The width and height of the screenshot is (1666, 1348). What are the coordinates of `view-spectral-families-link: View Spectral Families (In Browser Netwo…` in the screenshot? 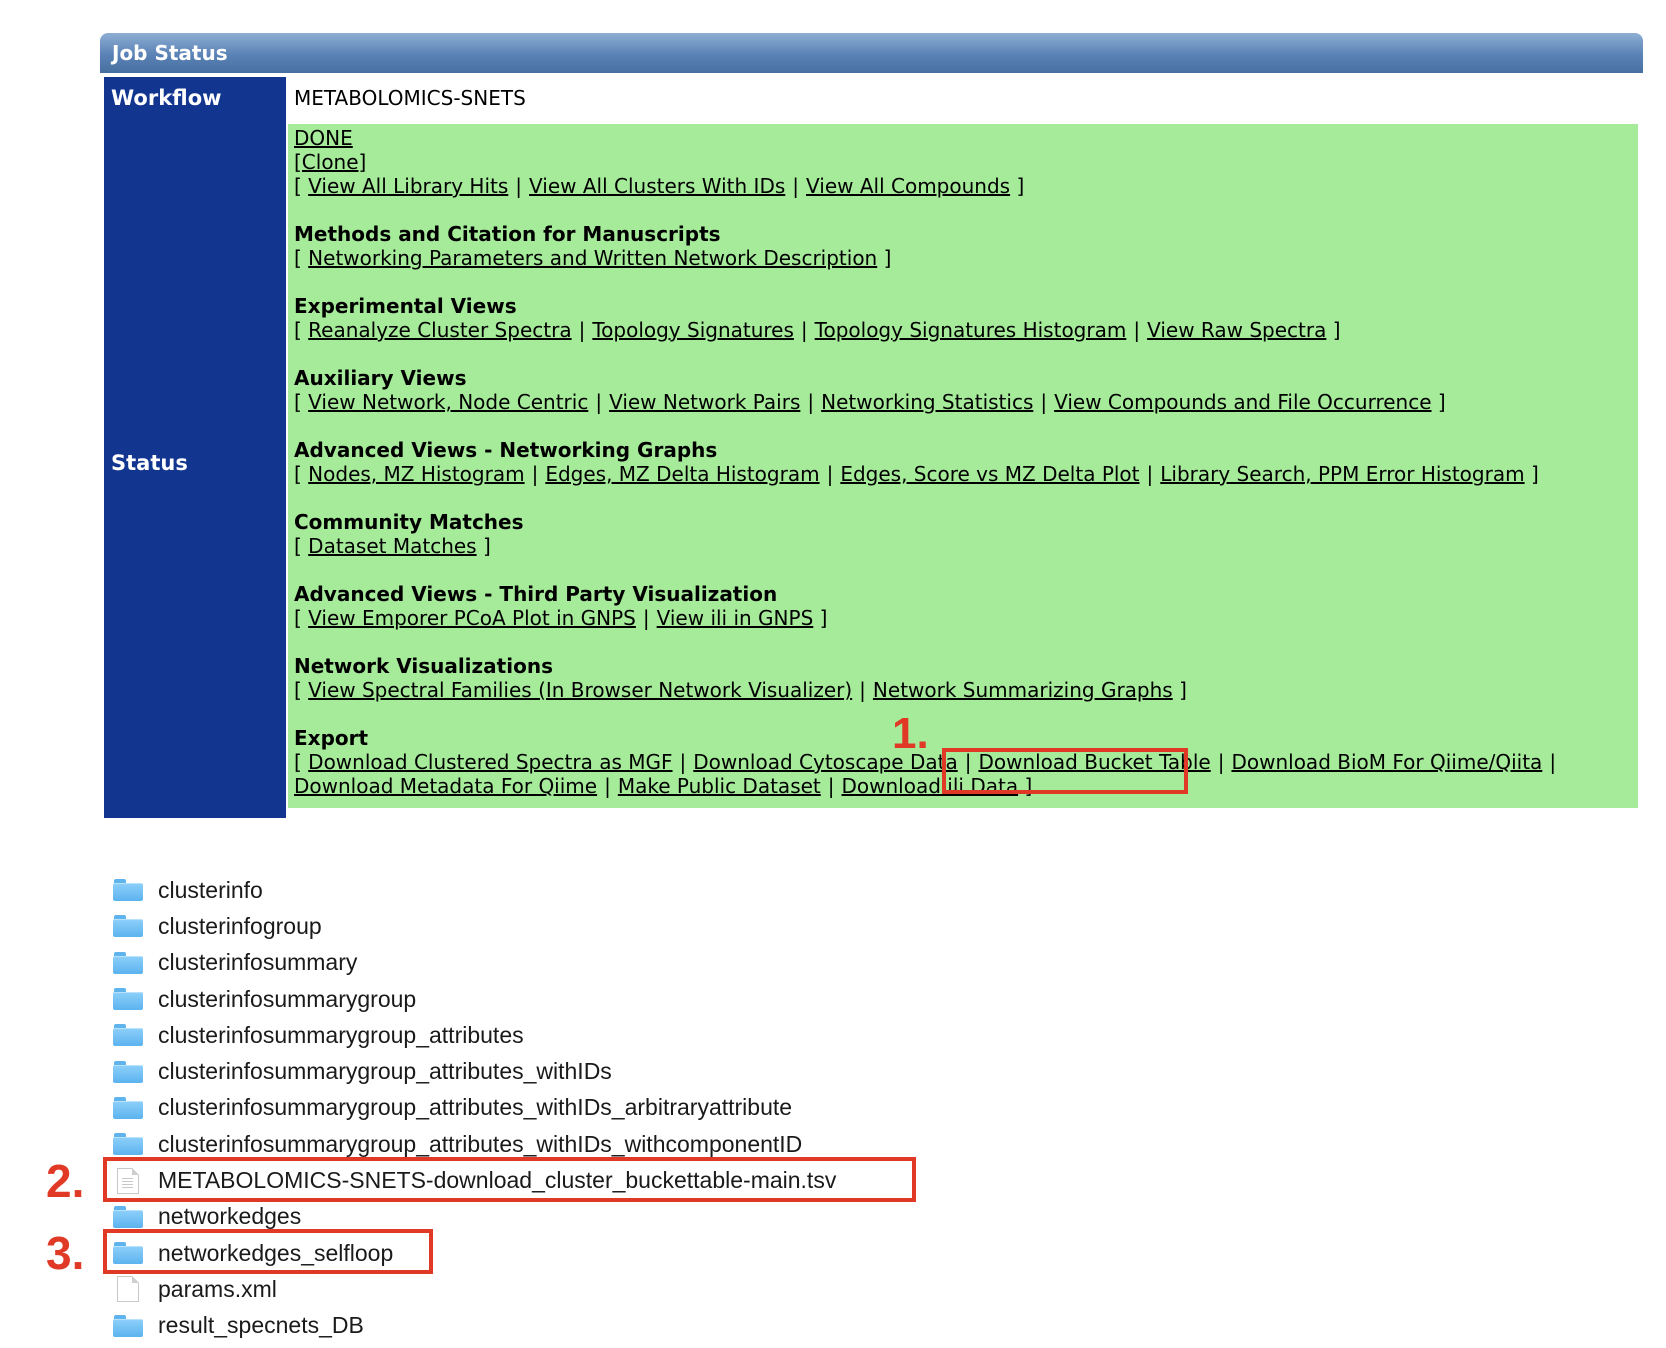 It's located at (580, 690).